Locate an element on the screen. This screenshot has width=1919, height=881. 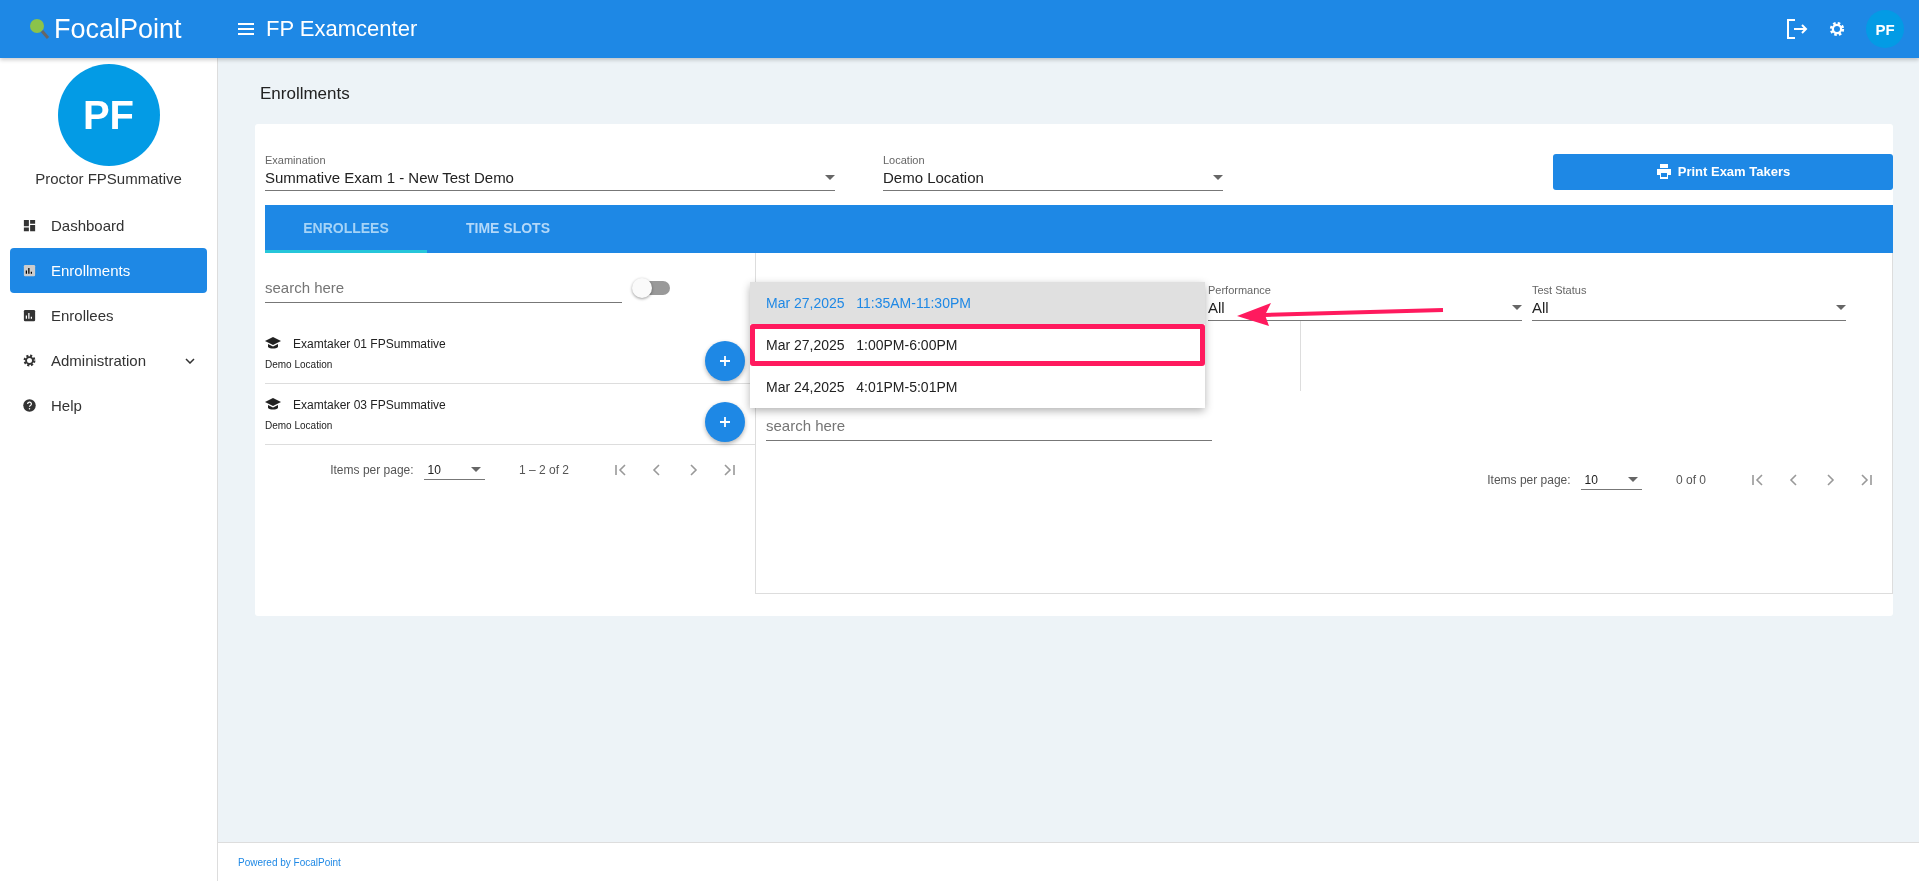
profile-avatar: PF is located at coordinates (108, 115).